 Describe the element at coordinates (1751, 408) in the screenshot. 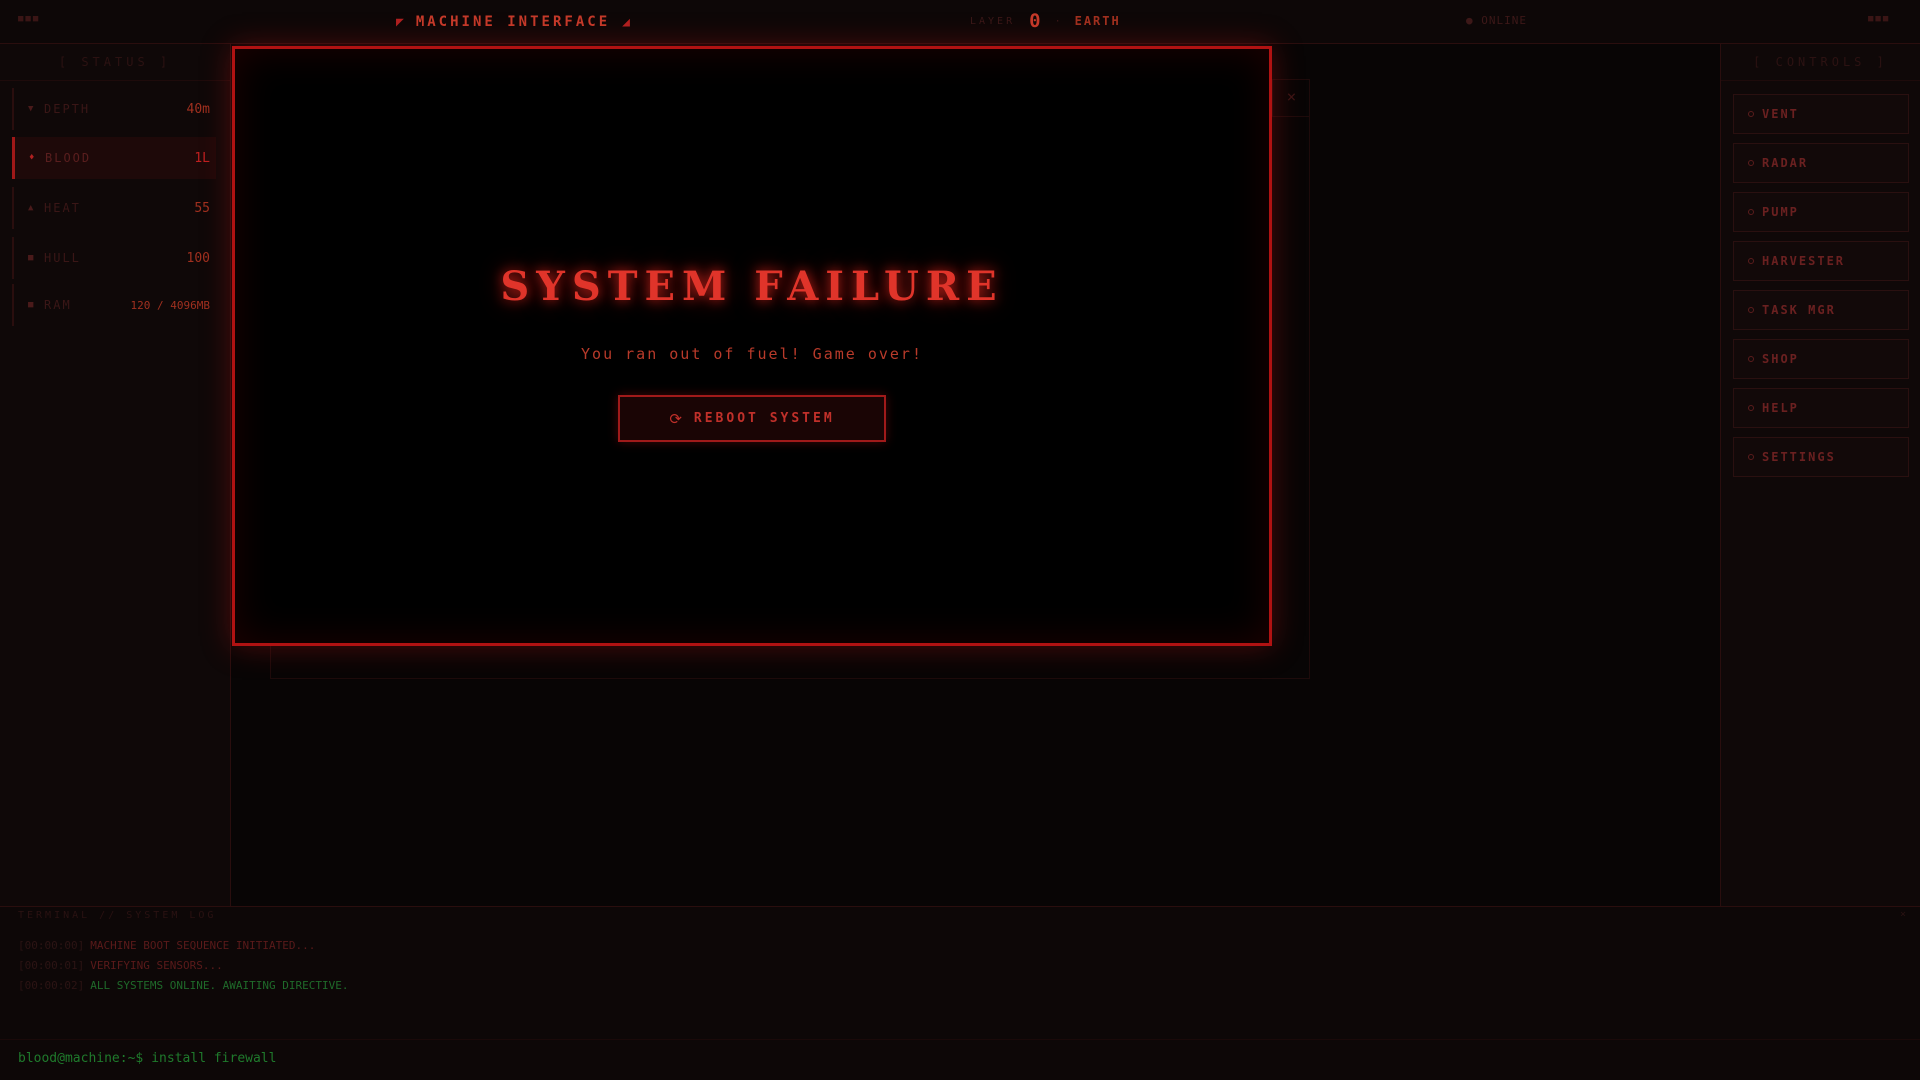

I see `help-dot-icon` at that location.